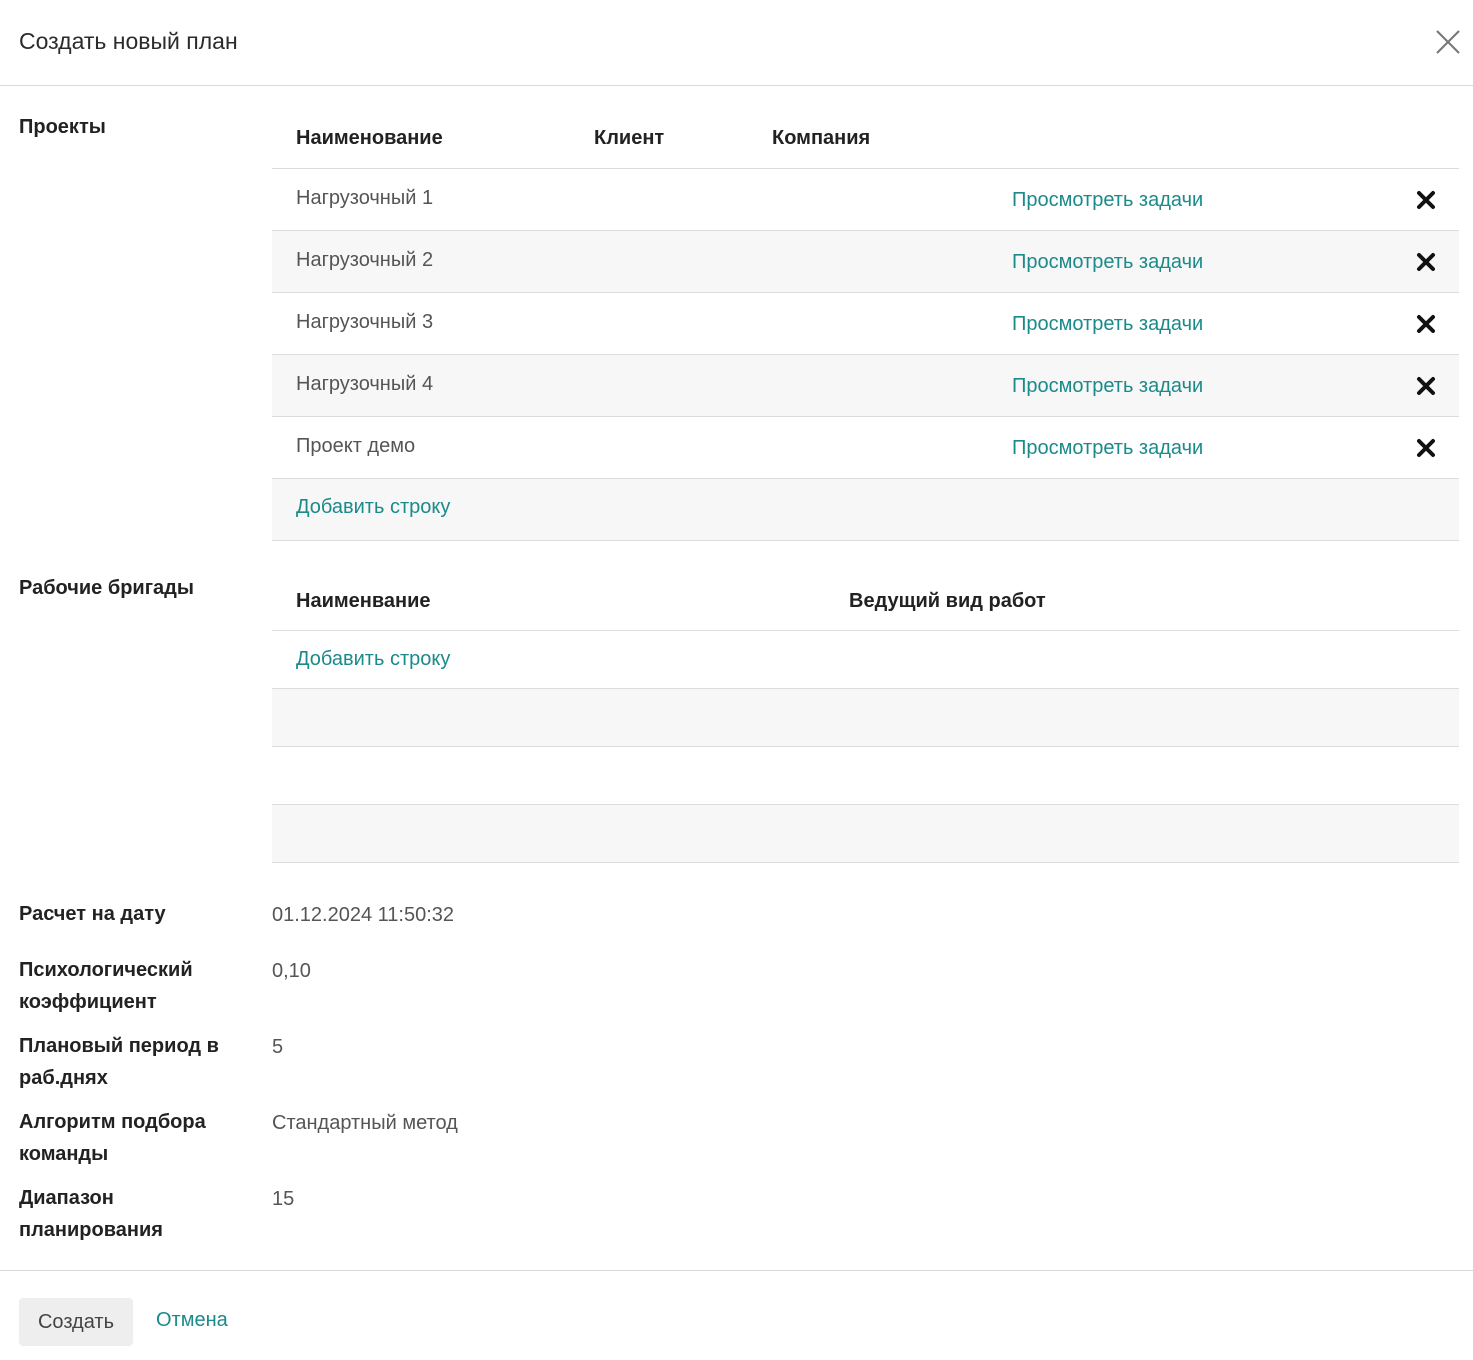 This screenshot has height=1360, width=1473. I want to click on project-name: Нагрузочный 2, so click(365, 260).